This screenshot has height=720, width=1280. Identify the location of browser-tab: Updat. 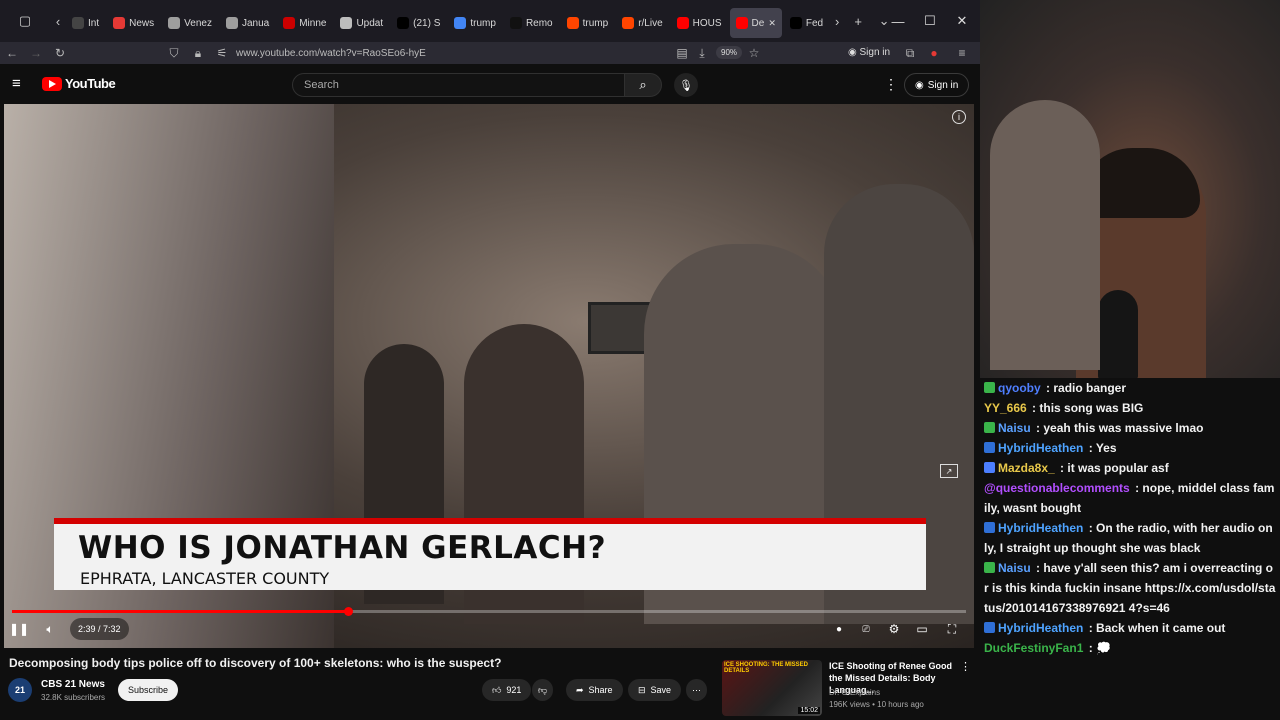
(361, 23).